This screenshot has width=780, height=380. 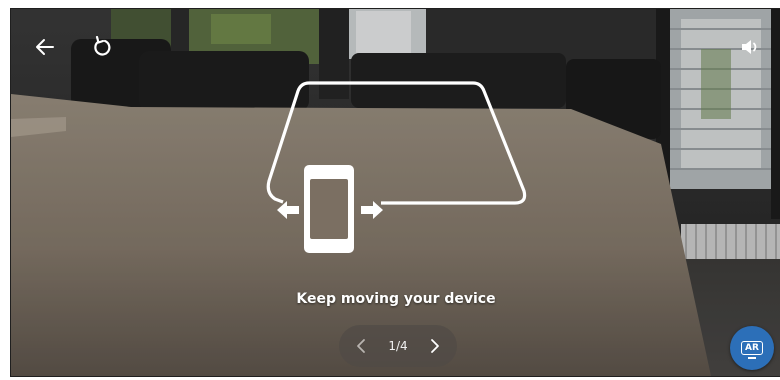 I want to click on ar-button: AR, so click(x=752, y=348).